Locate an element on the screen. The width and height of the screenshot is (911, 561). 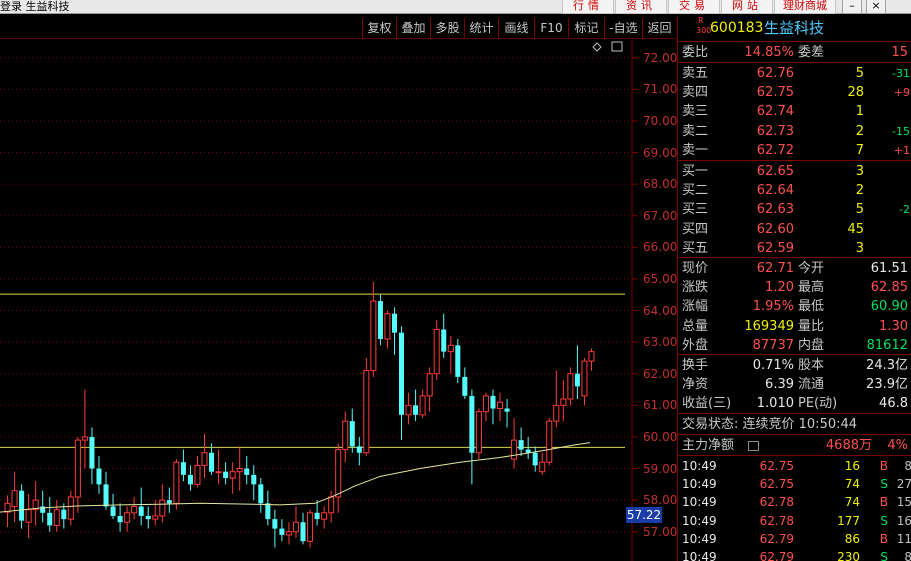
minimize-button: – is located at coordinates (852, 7).